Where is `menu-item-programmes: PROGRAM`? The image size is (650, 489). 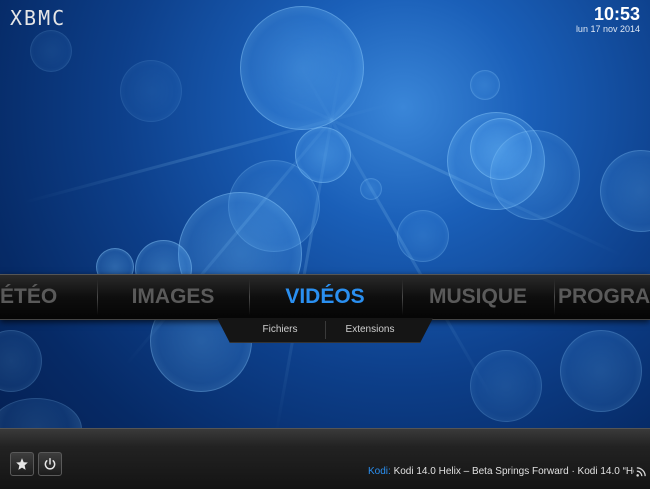 menu-item-programmes: PROGRAM is located at coordinates (604, 297).